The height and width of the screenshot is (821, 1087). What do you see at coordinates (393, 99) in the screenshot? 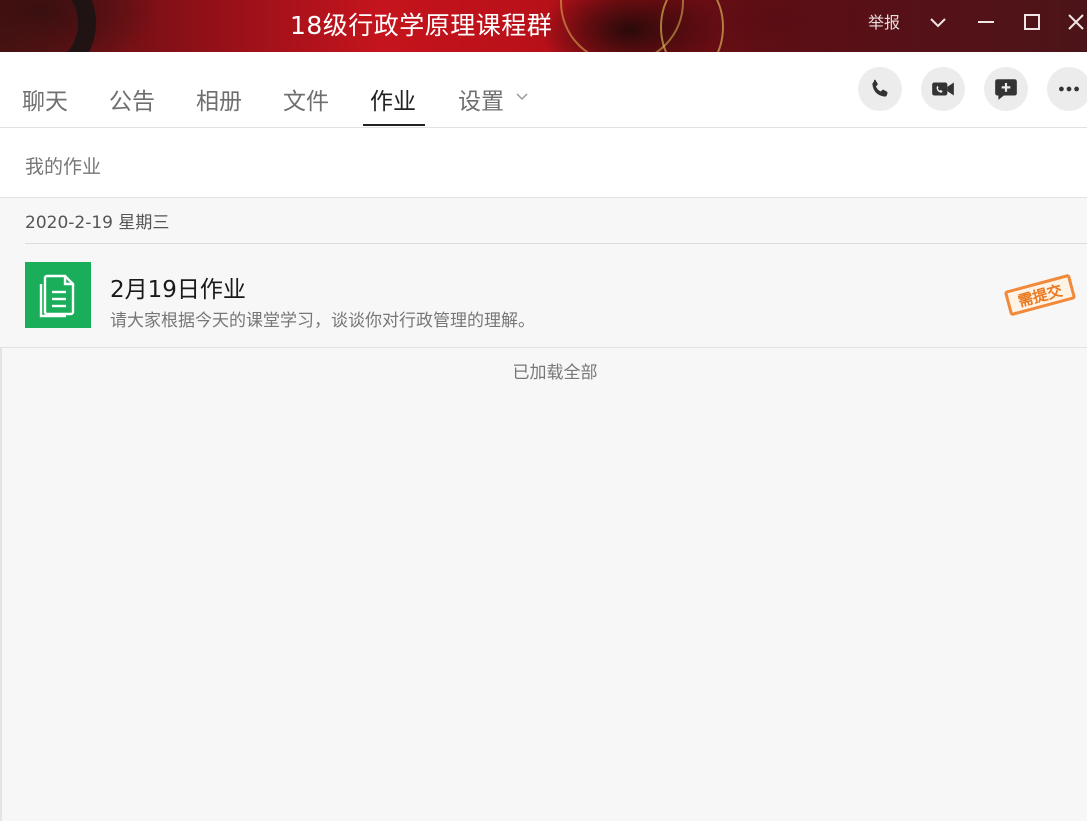
I see `tab-homework: 作业` at bounding box center [393, 99].